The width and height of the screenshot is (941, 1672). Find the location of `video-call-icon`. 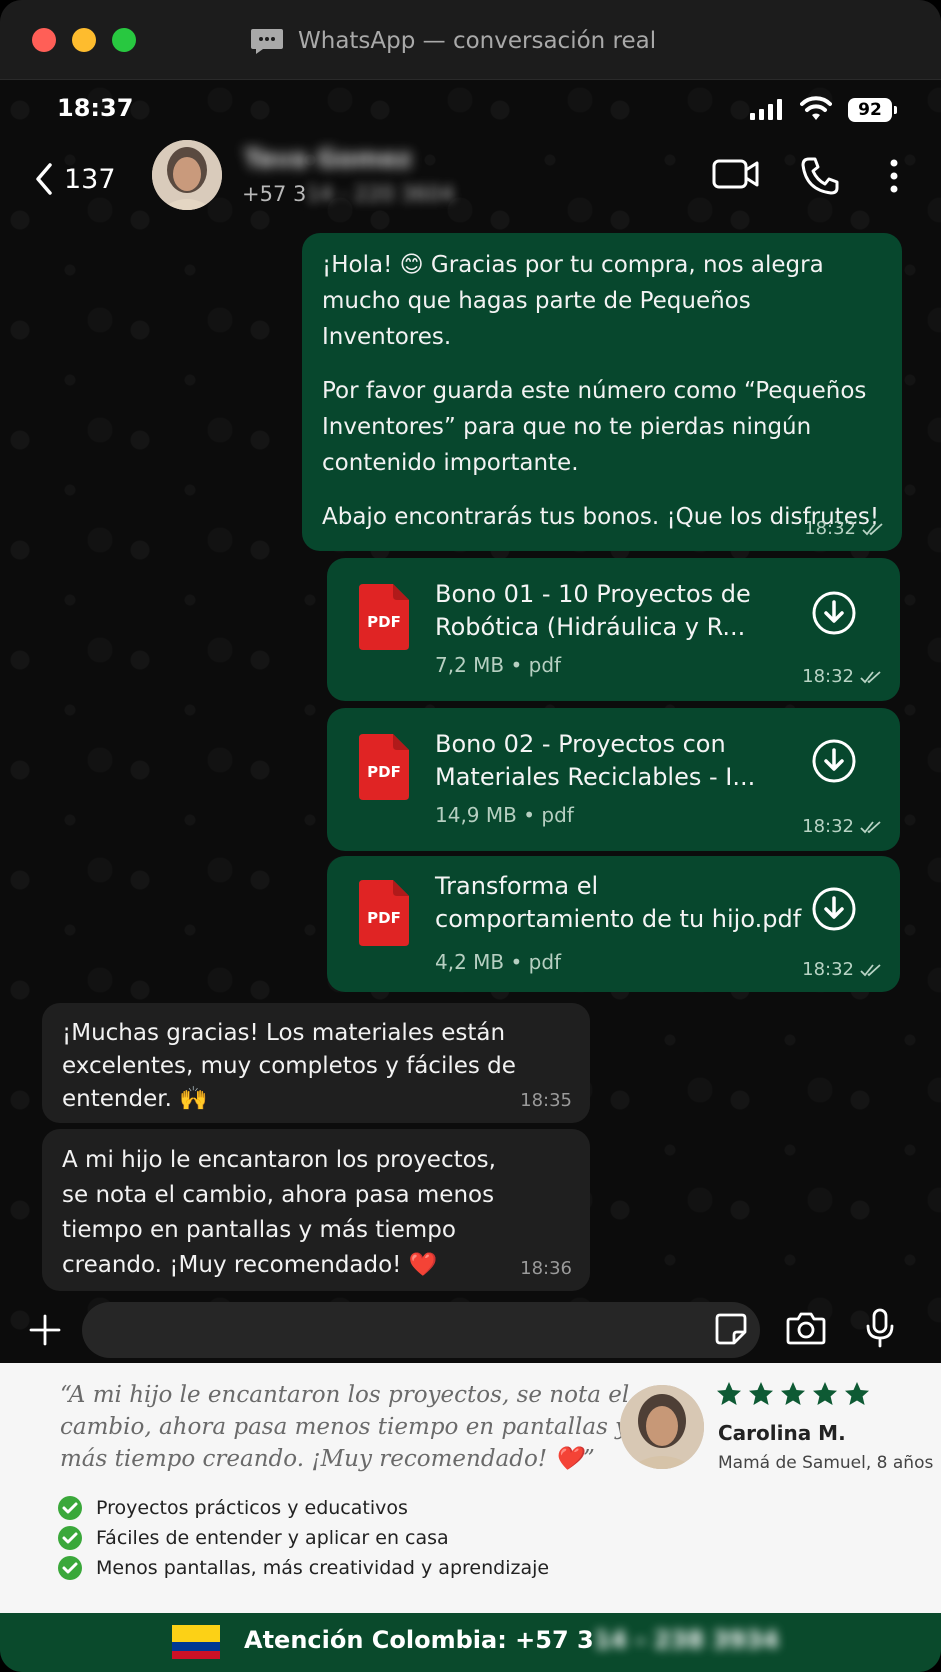

video-call-icon is located at coordinates (736, 174).